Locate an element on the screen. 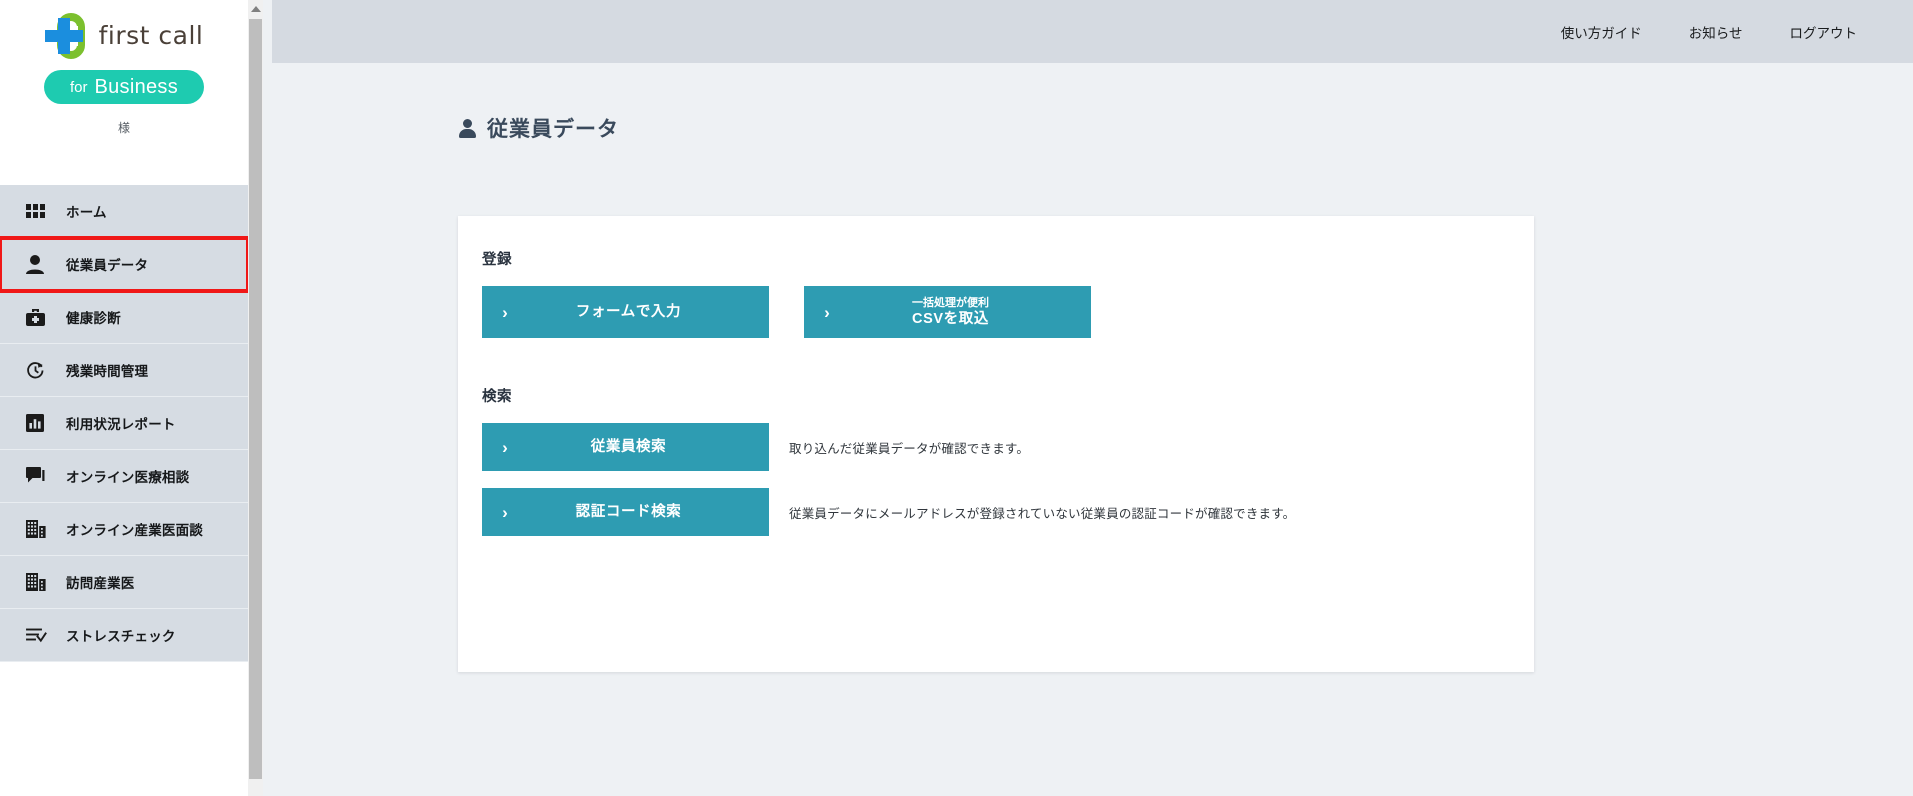  sidebar-item-employee-data: 従業員データ is located at coordinates (124, 264).